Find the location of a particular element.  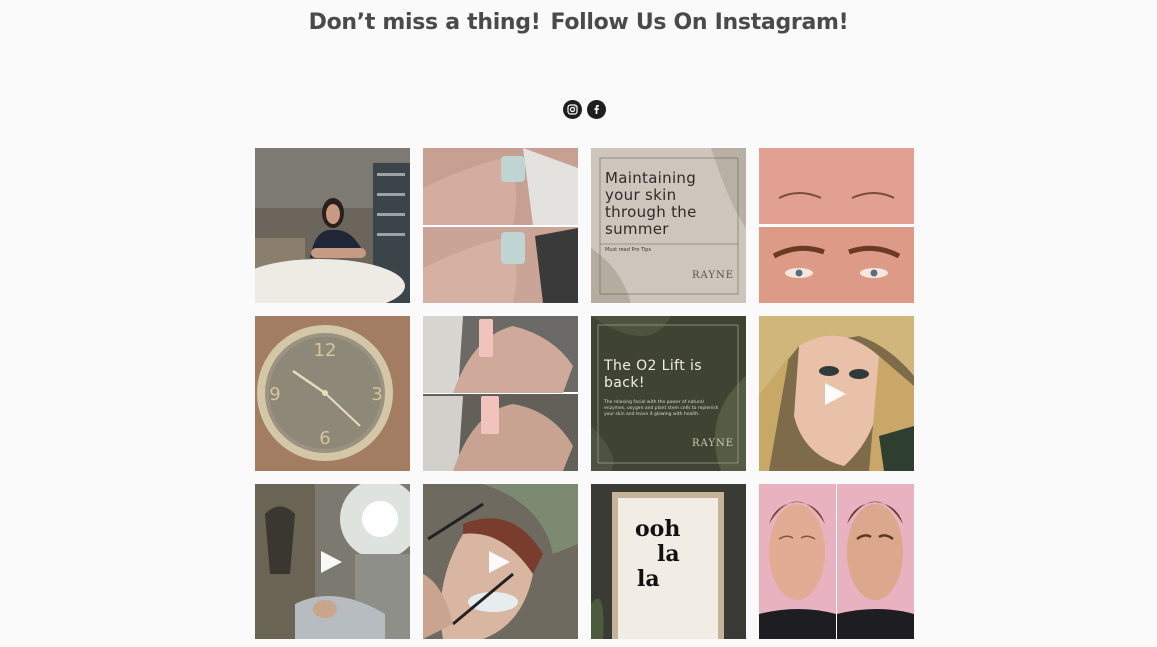

post-image: 12 3 6 9 is located at coordinates (332, 393).